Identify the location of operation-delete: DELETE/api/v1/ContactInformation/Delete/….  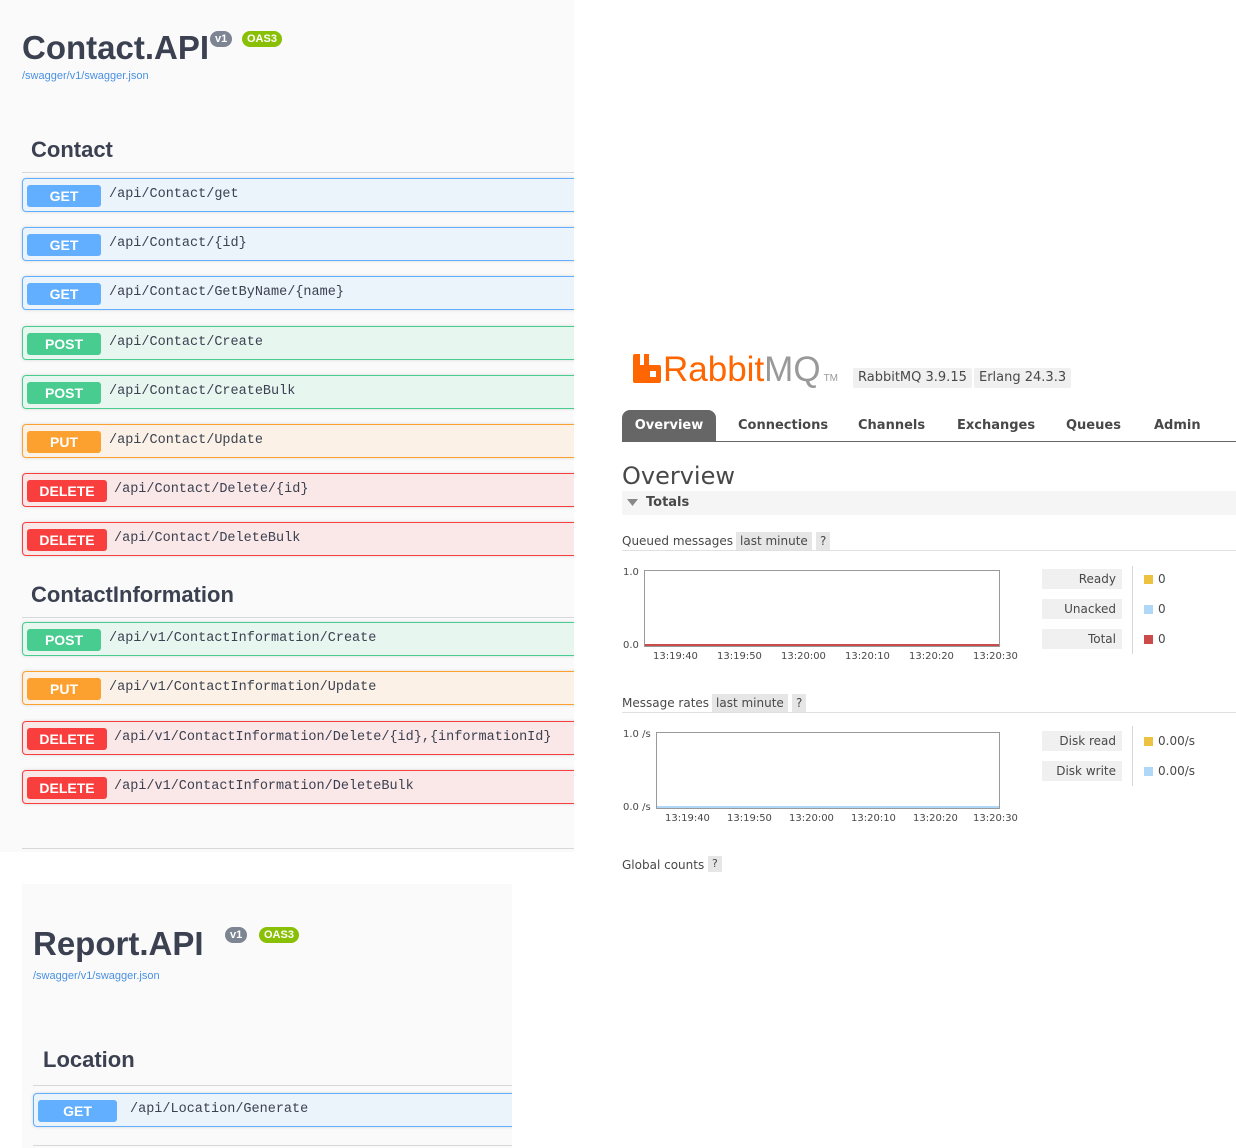
(298, 737).